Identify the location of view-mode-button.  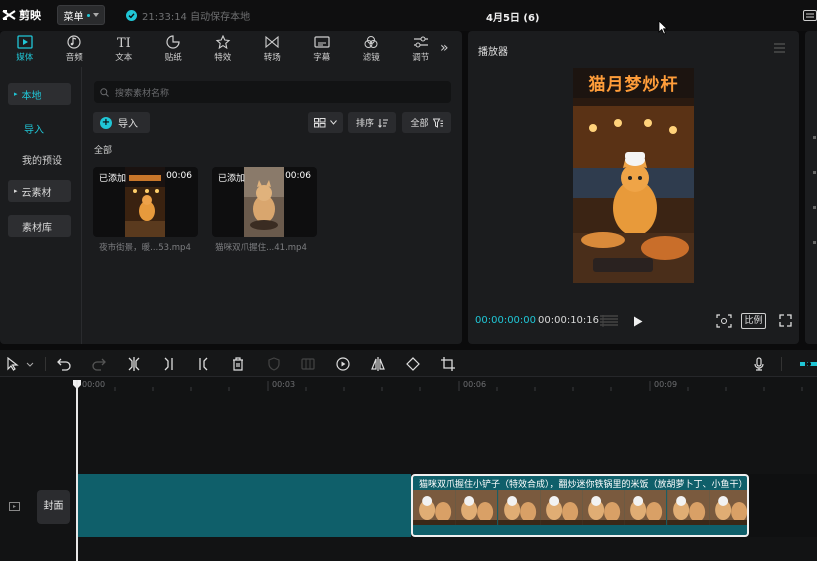
(325, 122).